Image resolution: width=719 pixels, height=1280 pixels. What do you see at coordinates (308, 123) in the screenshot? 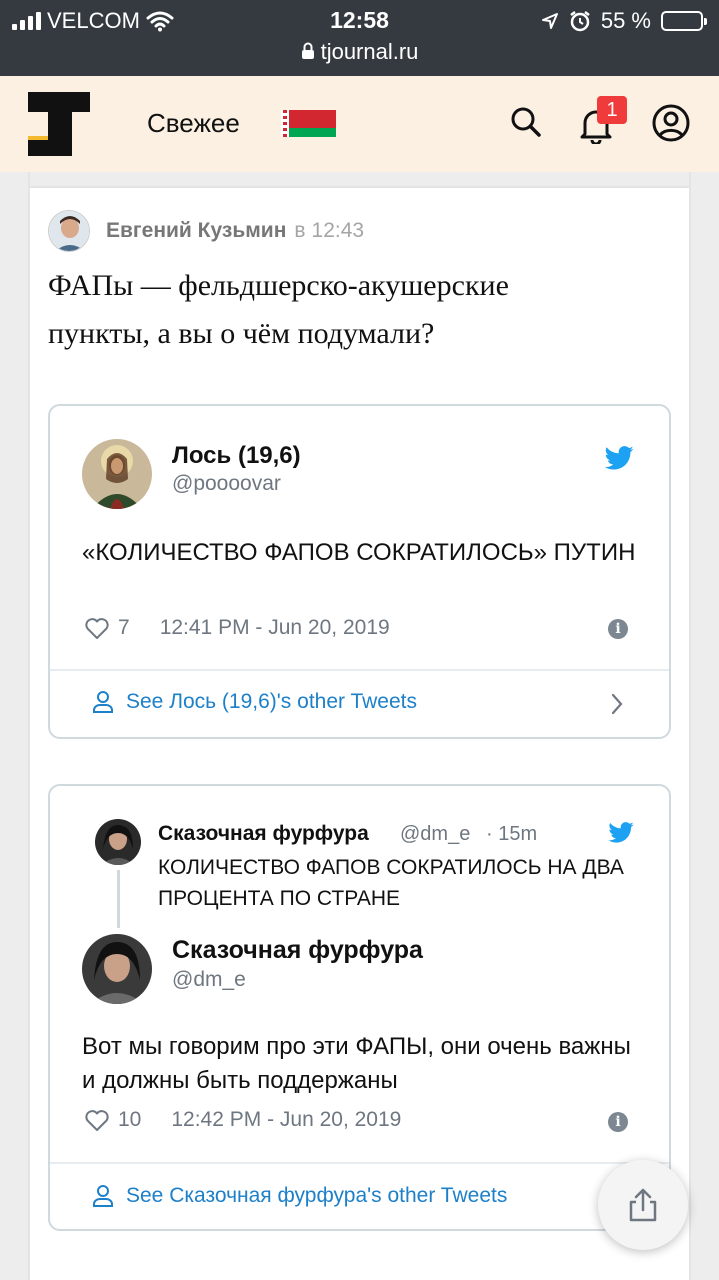
I see `belarus-flag-icon` at bounding box center [308, 123].